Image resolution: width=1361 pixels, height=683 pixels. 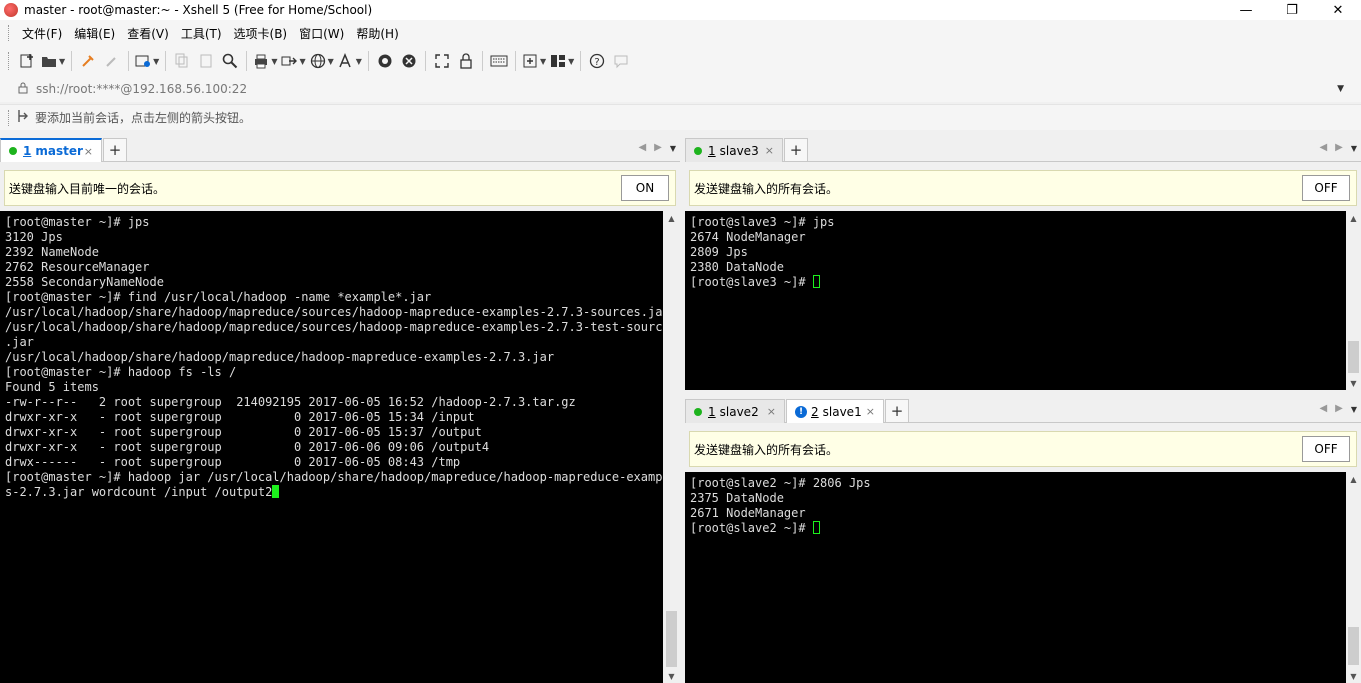 I want to click on terminal-line: [root@master ~]# jps, so click(x=334, y=222).